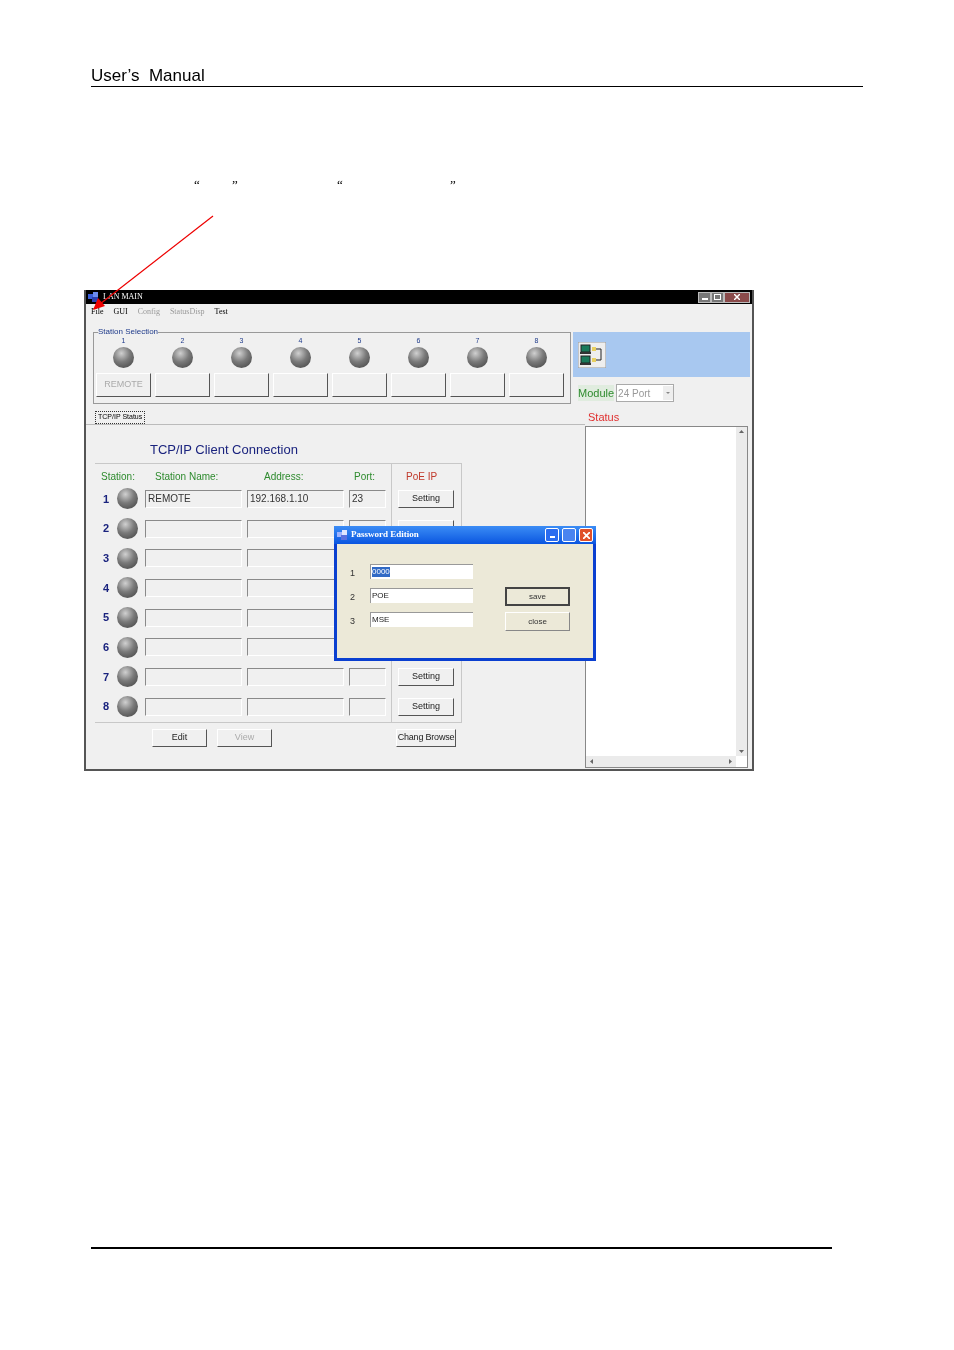 The width and height of the screenshot is (954, 1350). What do you see at coordinates (381, 572) in the screenshot?
I see `field-value: 0000` at bounding box center [381, 572].